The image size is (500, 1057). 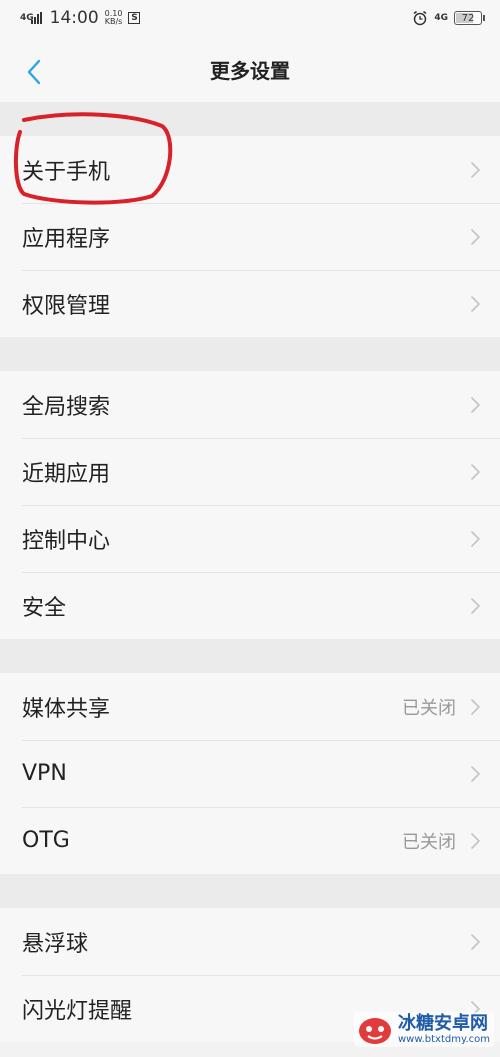 I want to click on settings-item-label: OTG, so click(x=46, y=840).